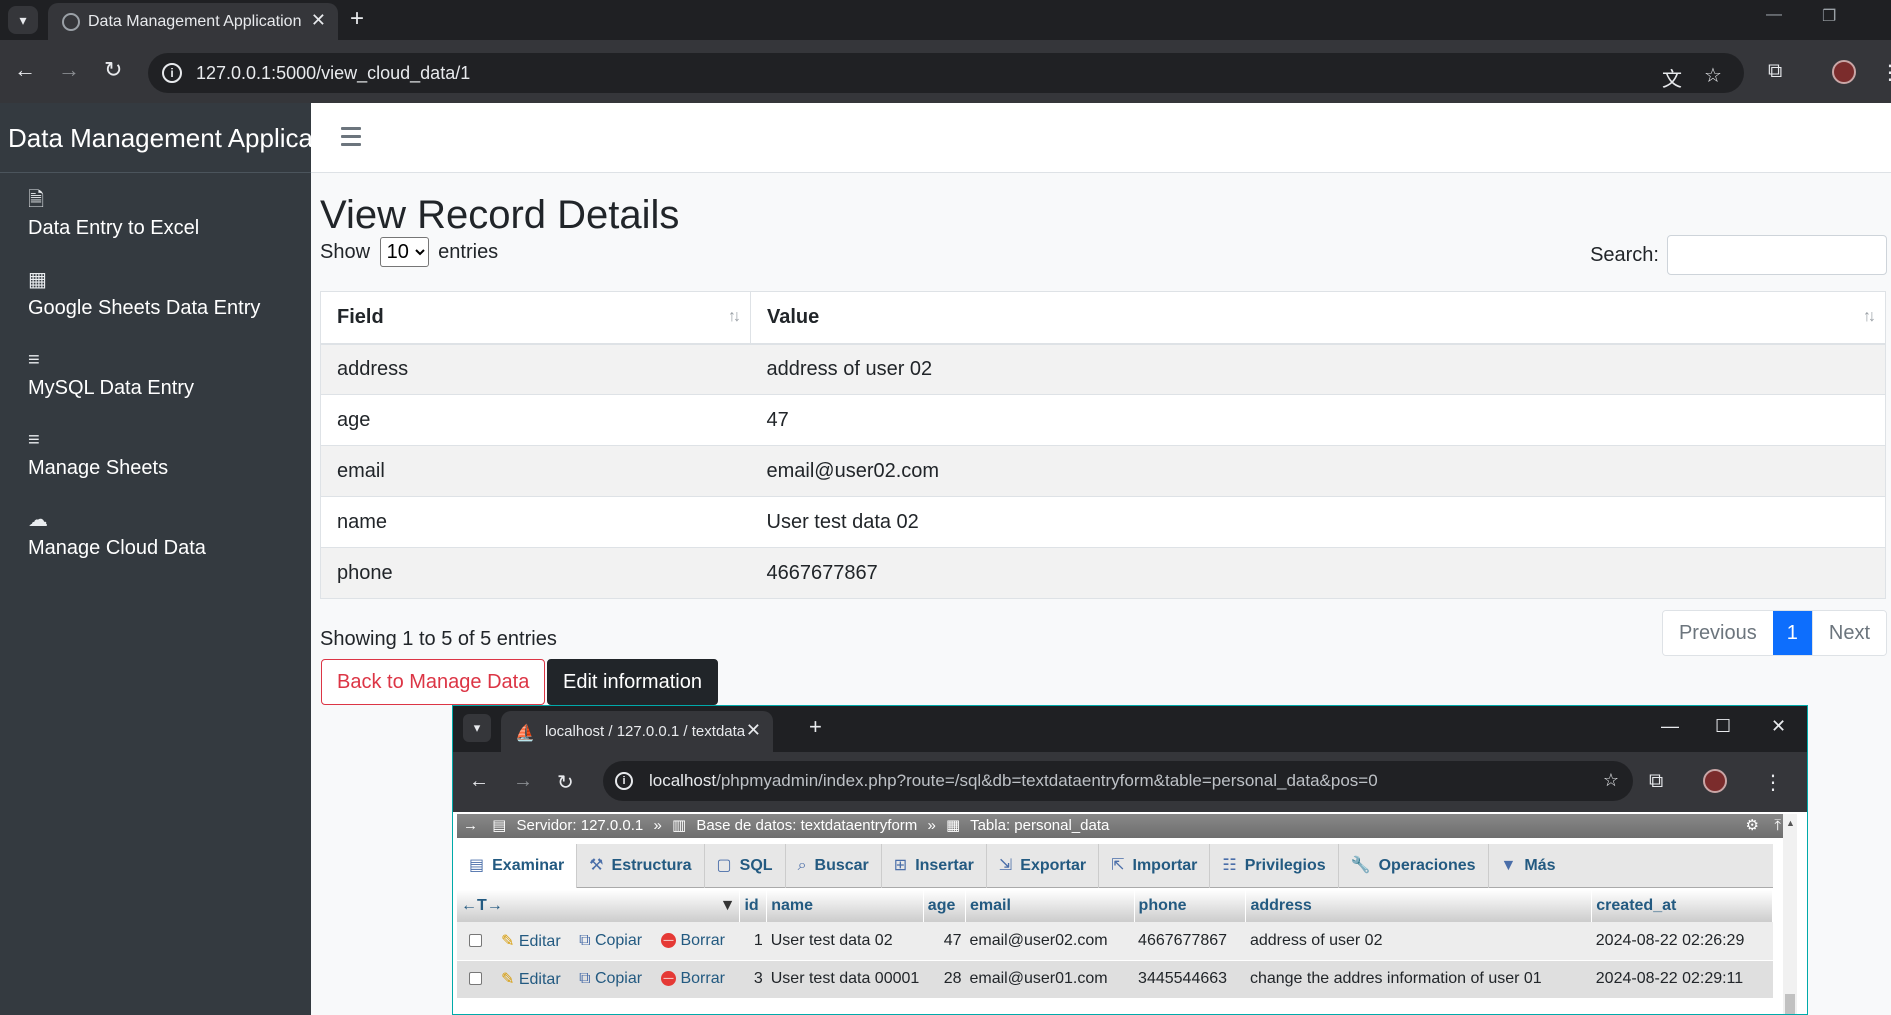  I want to click on cell-email: email@user01.com, so click(1050, 979).